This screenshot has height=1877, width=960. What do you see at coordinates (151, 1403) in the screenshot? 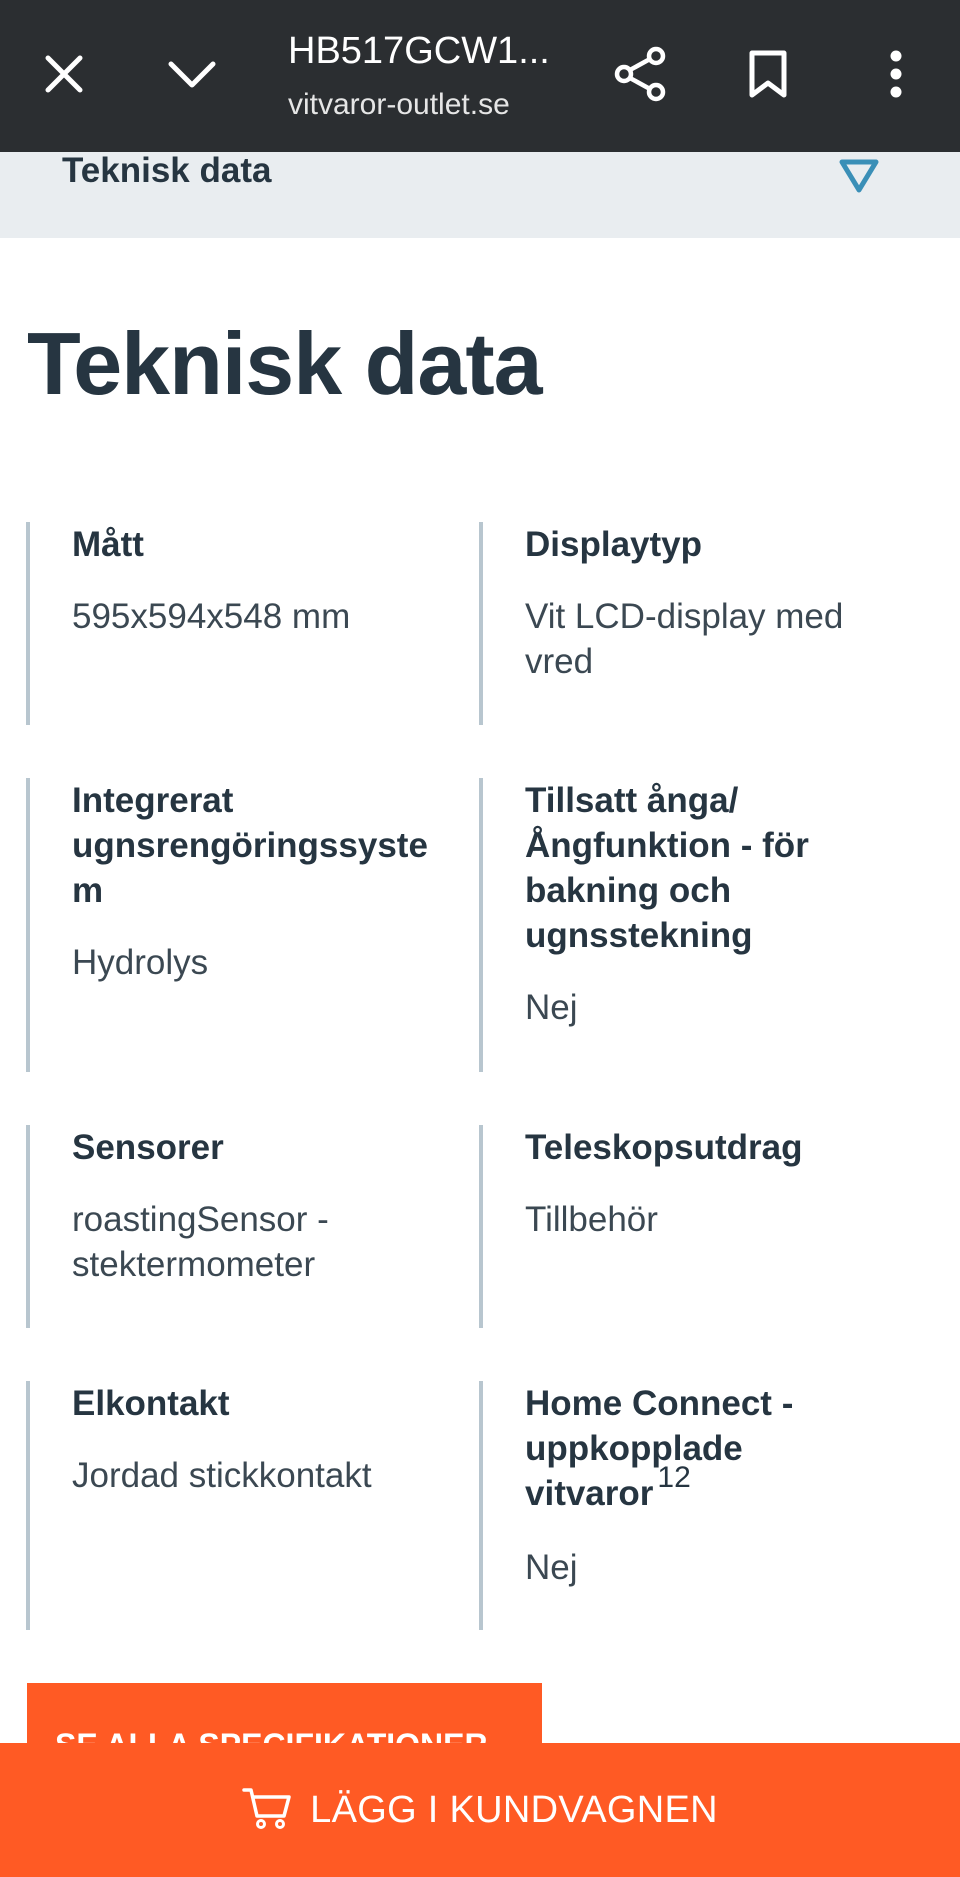
I see `spec-label: Elkontakt` at bounding box center [151, 1403].